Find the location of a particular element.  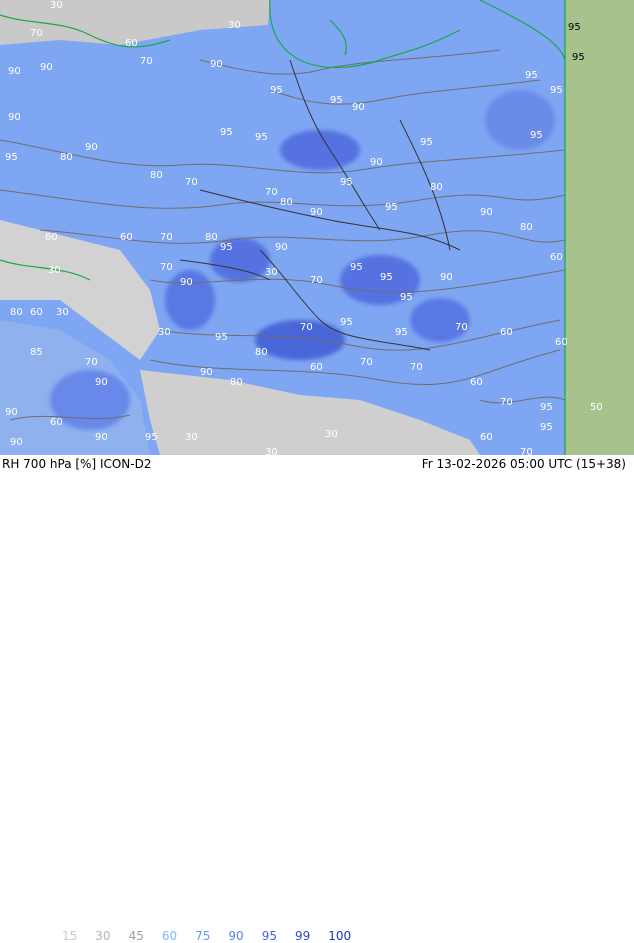

color-legend: 15 30 45 60 75 90 95 99 100 is located at coordinates (215, 936).